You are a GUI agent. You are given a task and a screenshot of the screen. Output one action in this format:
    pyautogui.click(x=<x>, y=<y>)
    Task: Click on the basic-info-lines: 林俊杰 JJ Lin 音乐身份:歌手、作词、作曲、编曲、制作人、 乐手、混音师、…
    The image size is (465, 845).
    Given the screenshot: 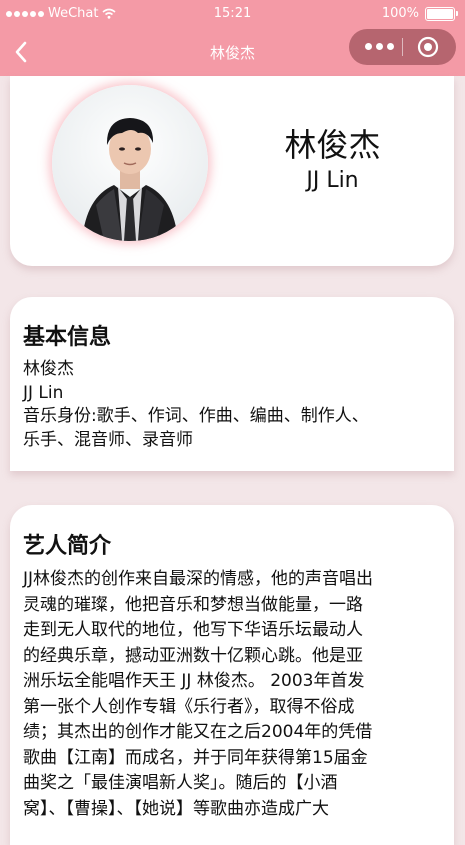 What is the action you would take?
    pyautogui.click(x=228, y=405)
    